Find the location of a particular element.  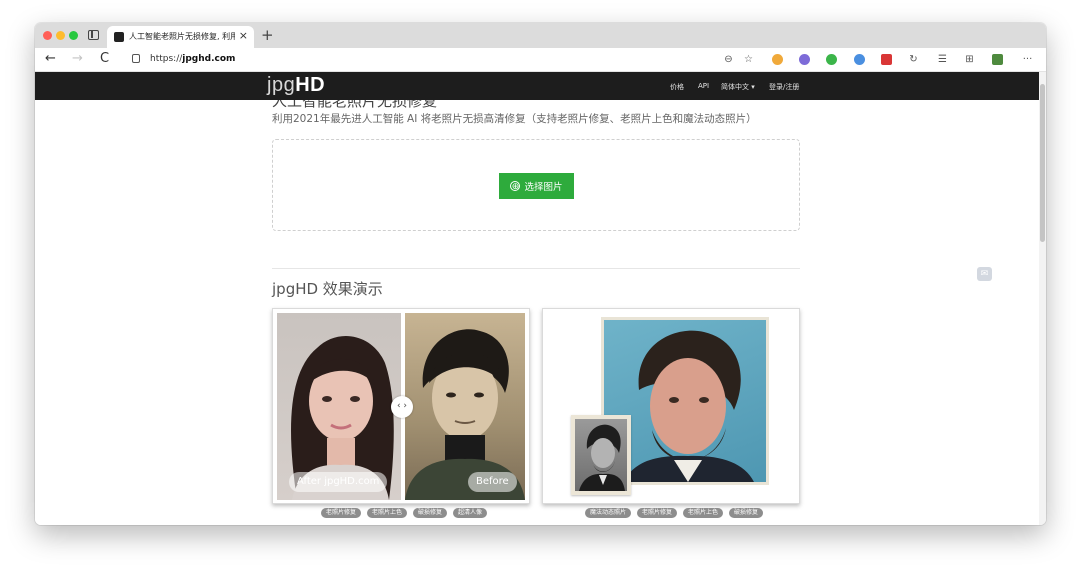

add-circle-icon: ⊕ is located at coordinates (515, 186).